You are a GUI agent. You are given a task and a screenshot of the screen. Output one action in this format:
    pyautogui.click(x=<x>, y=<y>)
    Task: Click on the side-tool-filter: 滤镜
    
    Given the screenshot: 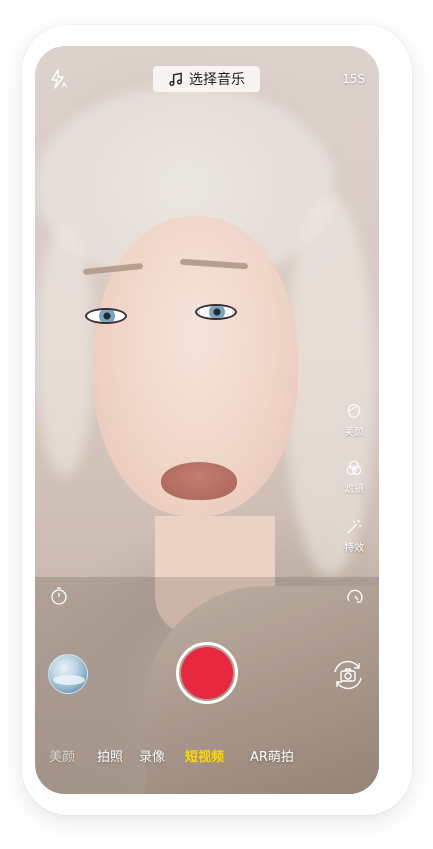 What is the action you would take?
    pyautogui.click(x=354, y=477)
    